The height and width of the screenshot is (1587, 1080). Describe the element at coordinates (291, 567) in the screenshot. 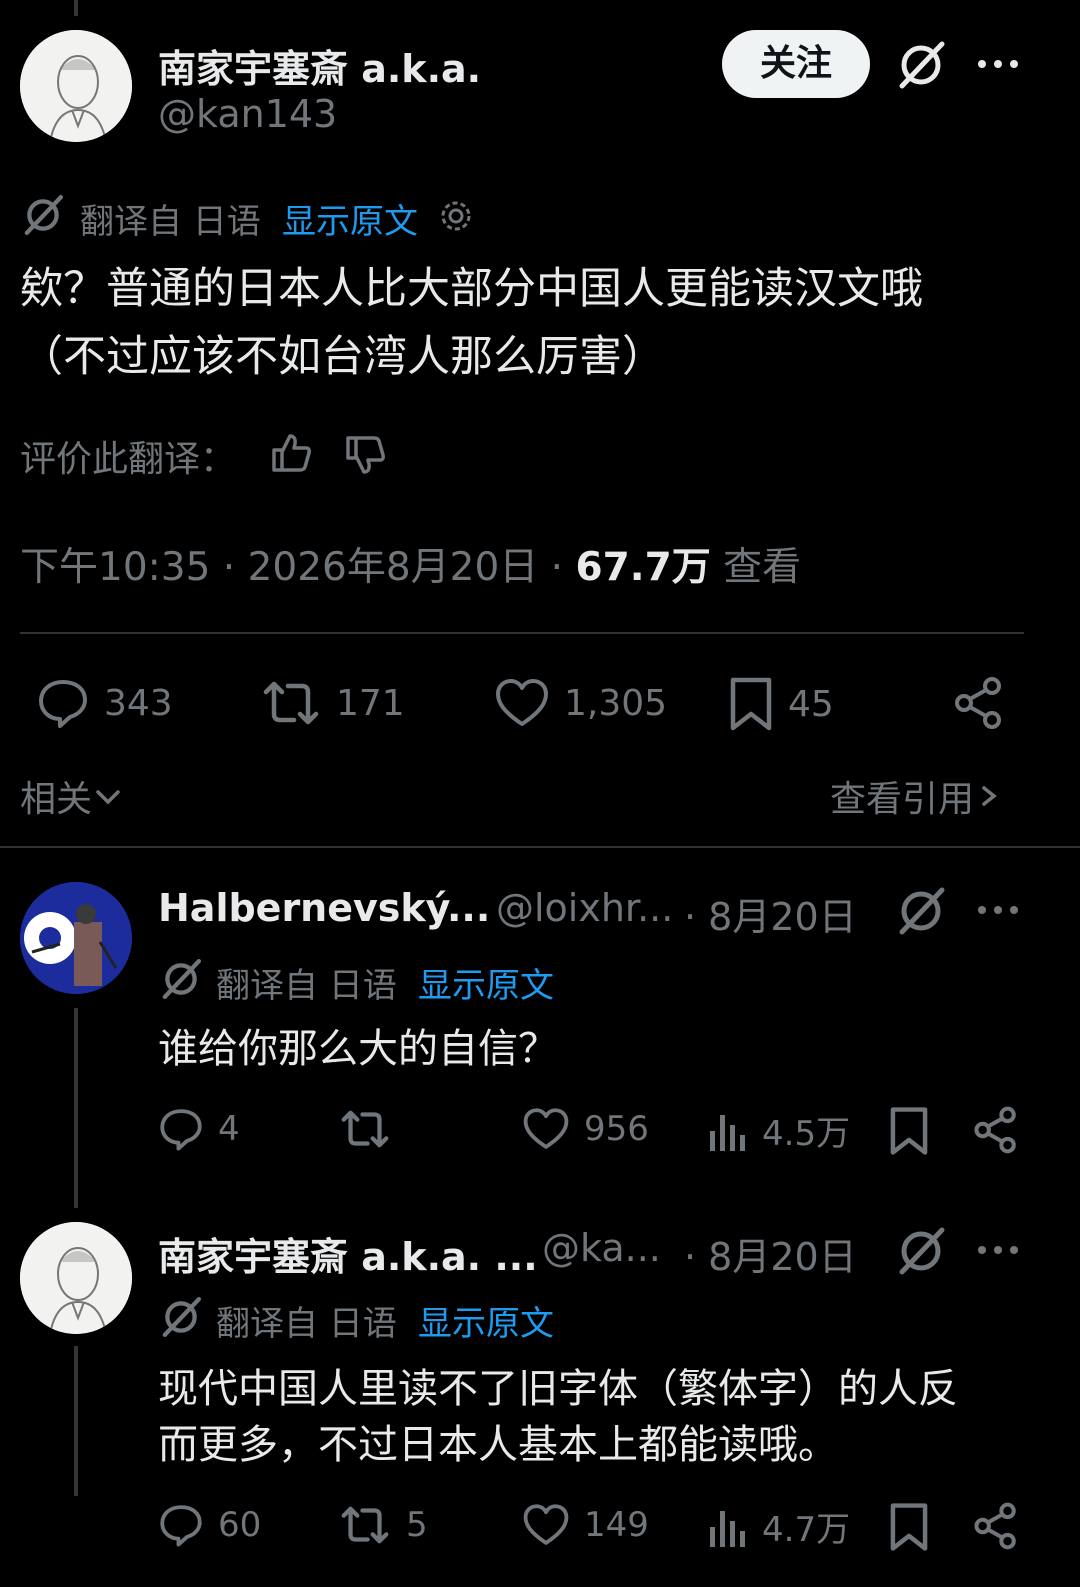

I see `post-time: 下午10:35 · 2026年8月20日 ·` at that location.